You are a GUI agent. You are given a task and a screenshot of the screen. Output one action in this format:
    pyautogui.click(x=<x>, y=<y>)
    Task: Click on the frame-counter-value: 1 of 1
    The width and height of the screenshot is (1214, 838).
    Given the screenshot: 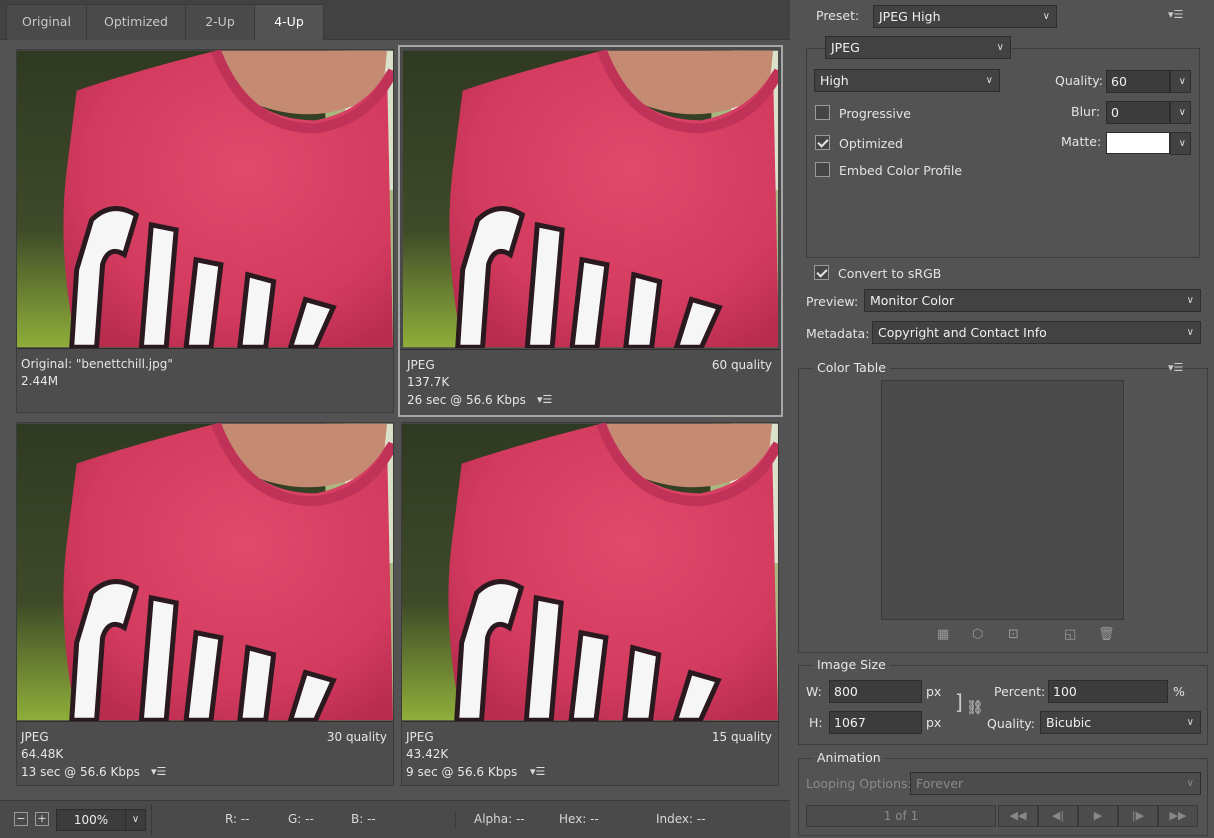 What is the action you would take?
    pyautogui.click(x=901, y=816)
    